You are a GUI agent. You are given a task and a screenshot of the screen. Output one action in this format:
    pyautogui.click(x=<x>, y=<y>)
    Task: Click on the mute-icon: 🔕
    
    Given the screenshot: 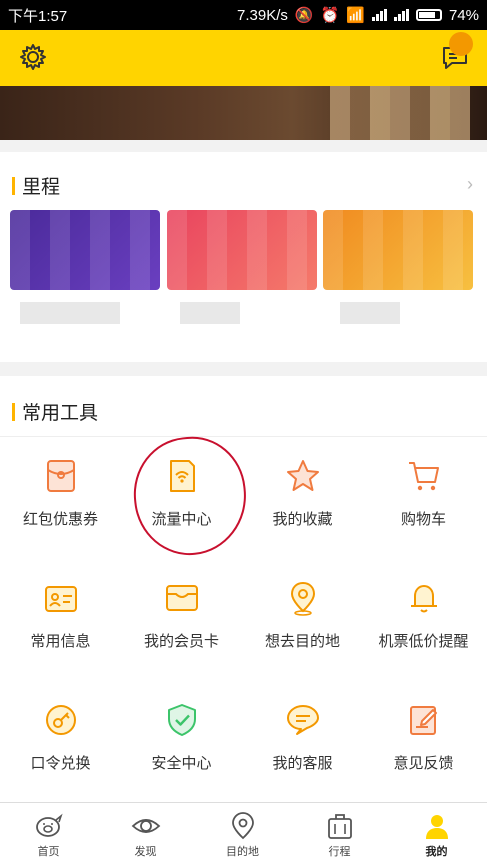 What is the action you would take?
    pyautogui.click(x=304, y=15)
    